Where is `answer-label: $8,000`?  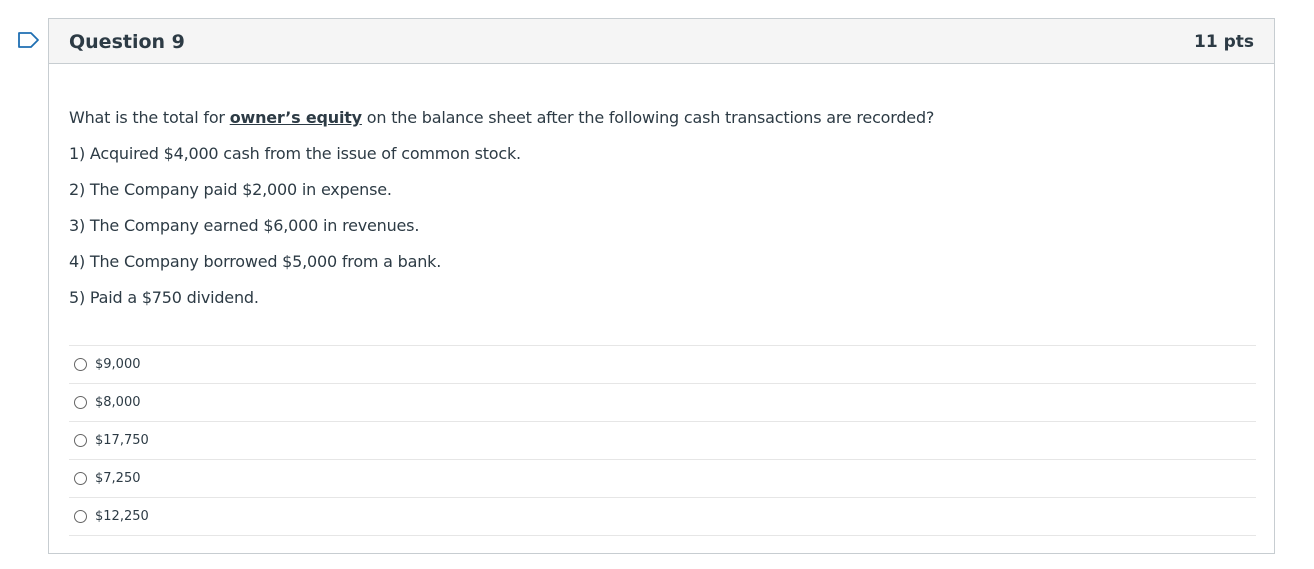
answer-label: $8,000 is located at coordinates (118, 402).